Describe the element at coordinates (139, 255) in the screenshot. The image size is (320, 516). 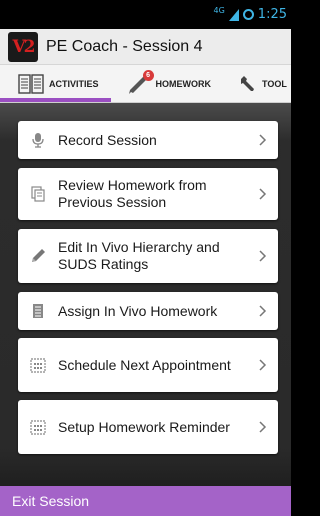
I see `menu-item-label: Edit In Vivo Hierarchy and SUDS Ratings` at that location.